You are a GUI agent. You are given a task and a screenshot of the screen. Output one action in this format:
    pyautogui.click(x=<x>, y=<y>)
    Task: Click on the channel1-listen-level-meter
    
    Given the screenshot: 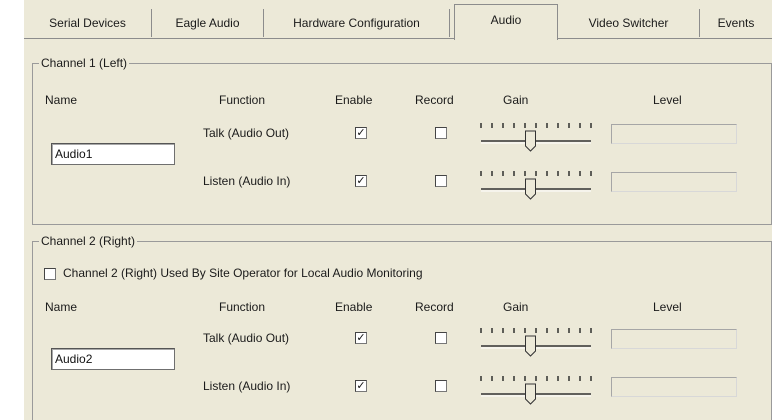 What is the action you would take?
    pyautogui.click(x=674, y=182)
    